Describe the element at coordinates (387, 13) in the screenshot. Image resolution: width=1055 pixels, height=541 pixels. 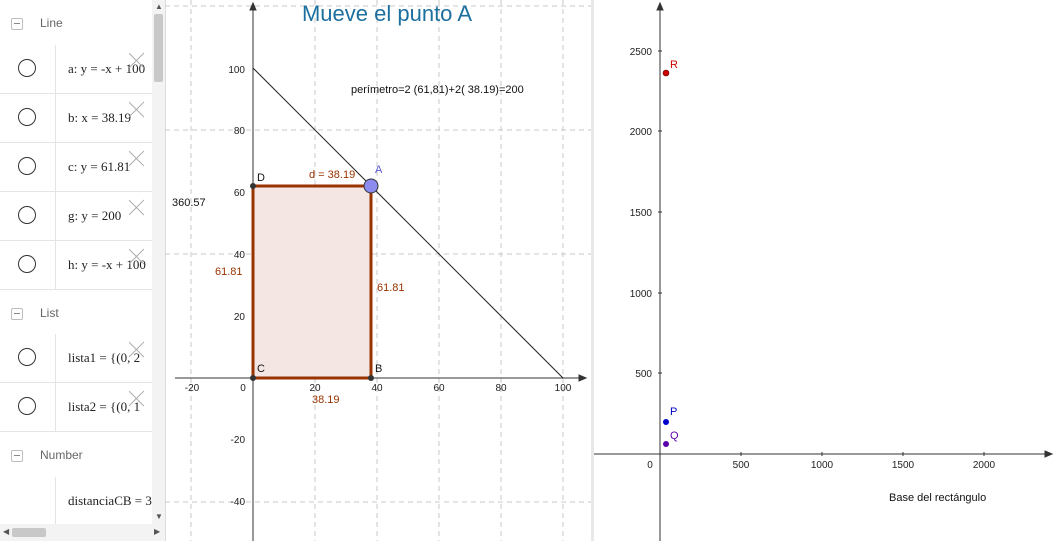
I see `page-title: Mueve el punto A` at that location.